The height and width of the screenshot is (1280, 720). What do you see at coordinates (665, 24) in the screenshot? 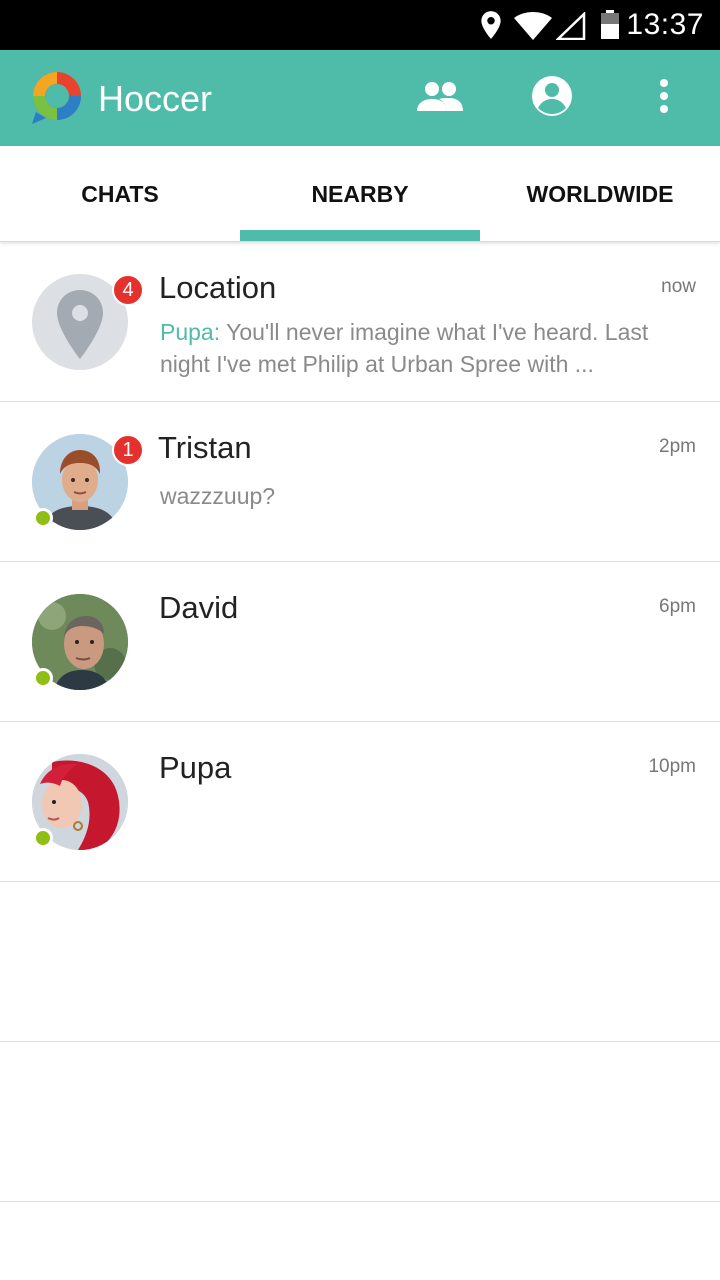
I see `clock: 13:37` at bounding box center [665, 24].